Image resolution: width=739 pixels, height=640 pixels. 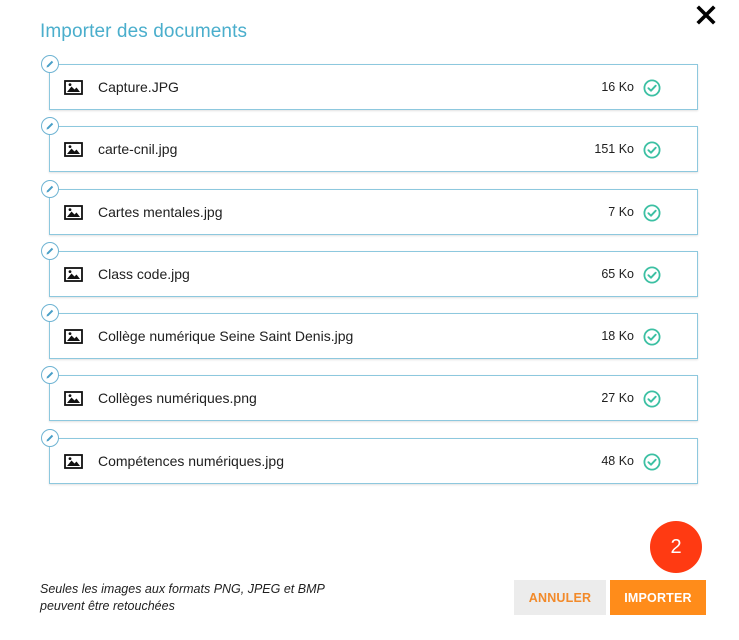 What do you see at coordinates (144, 31) in the screenshot?
I see `dialog-title: Importer des documents` at bounding box center [144, 31].